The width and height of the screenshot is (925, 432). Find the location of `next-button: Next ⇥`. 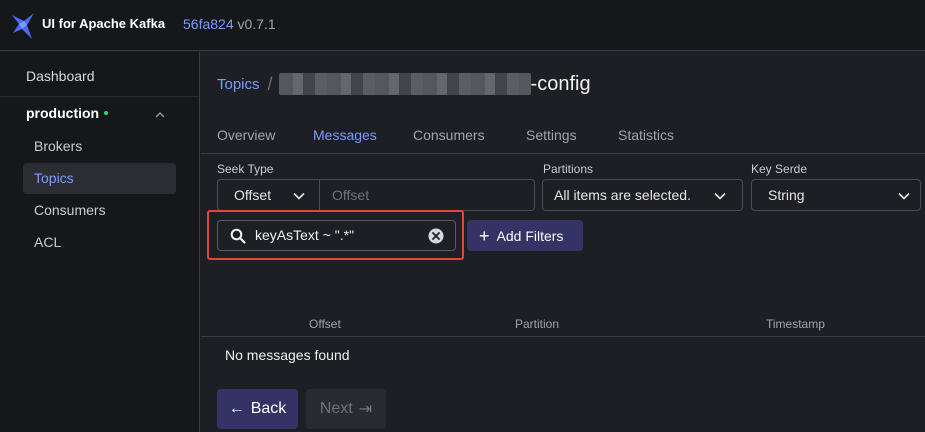

next-button: Next ⇥ is located at coordinates (346, 409).